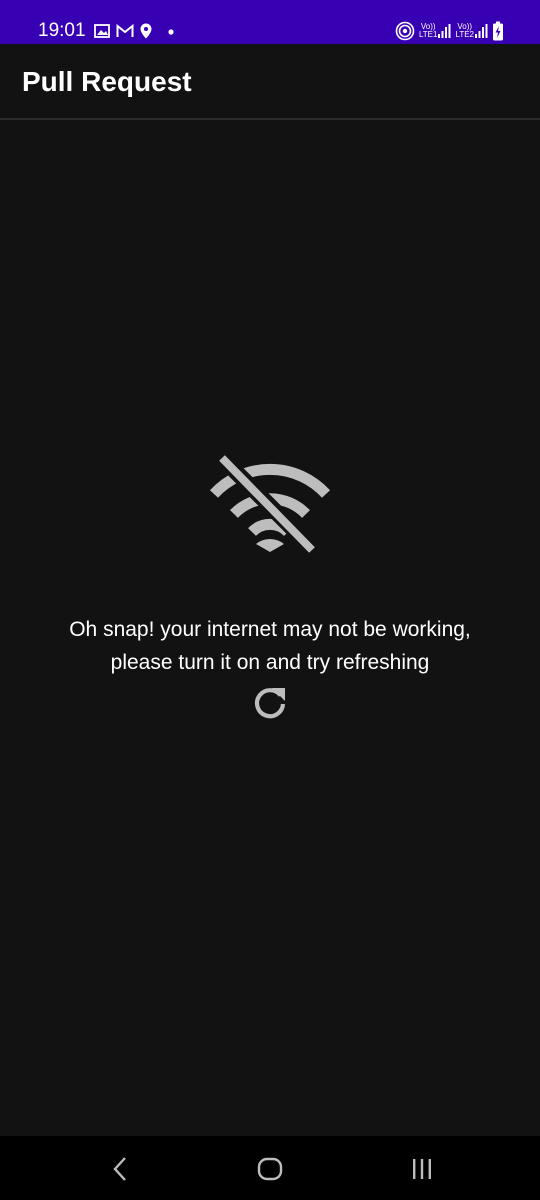 This screenshot has width=540, height=1200. I want to click on navigation-bar, so click(270, 1168).